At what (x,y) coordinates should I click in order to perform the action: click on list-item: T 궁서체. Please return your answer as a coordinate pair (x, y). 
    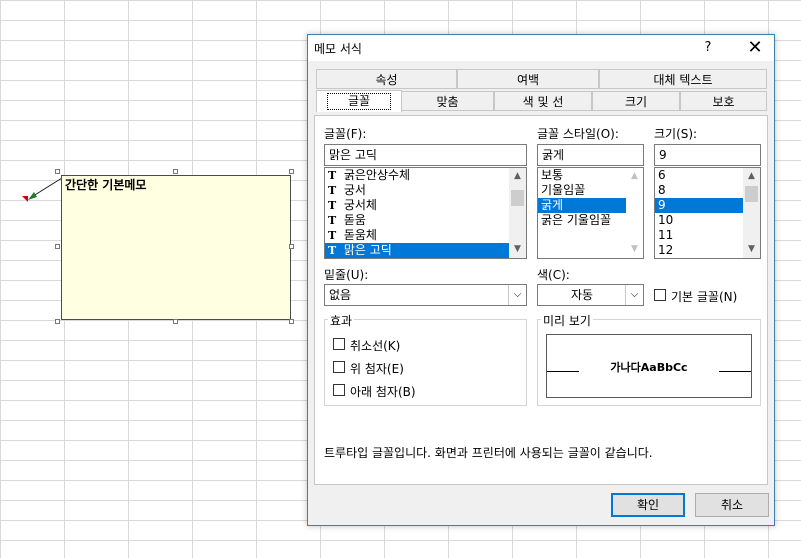
    Looking at the image, I should click on (425, 205).